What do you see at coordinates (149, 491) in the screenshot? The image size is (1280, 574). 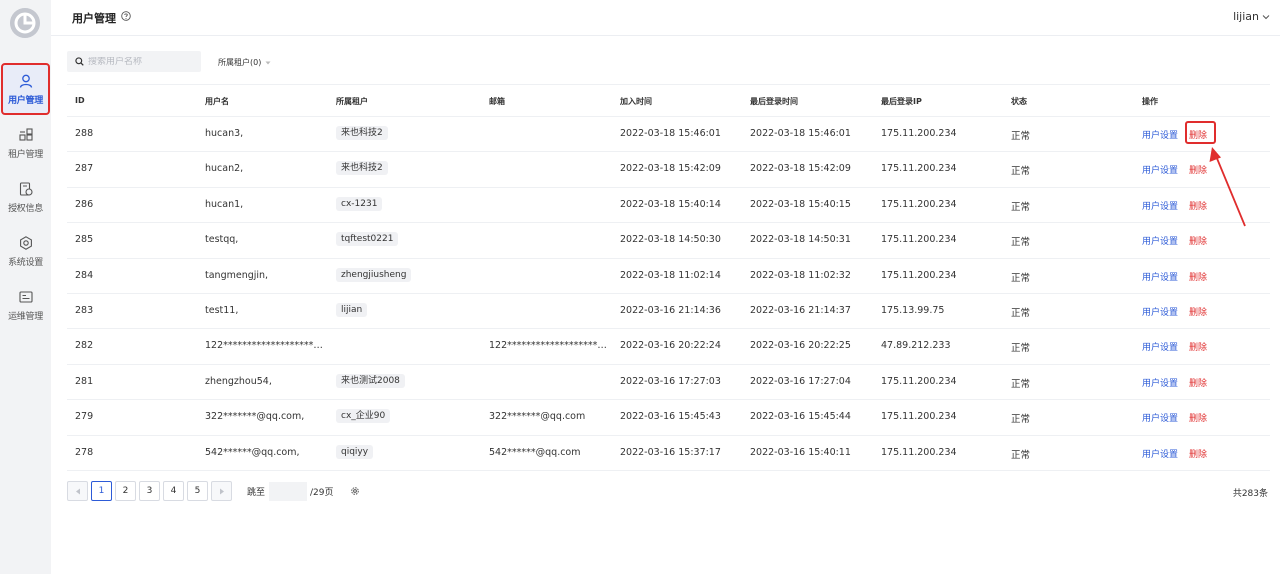 I see `page-button-3: 3` at bounding box center [149, 491].